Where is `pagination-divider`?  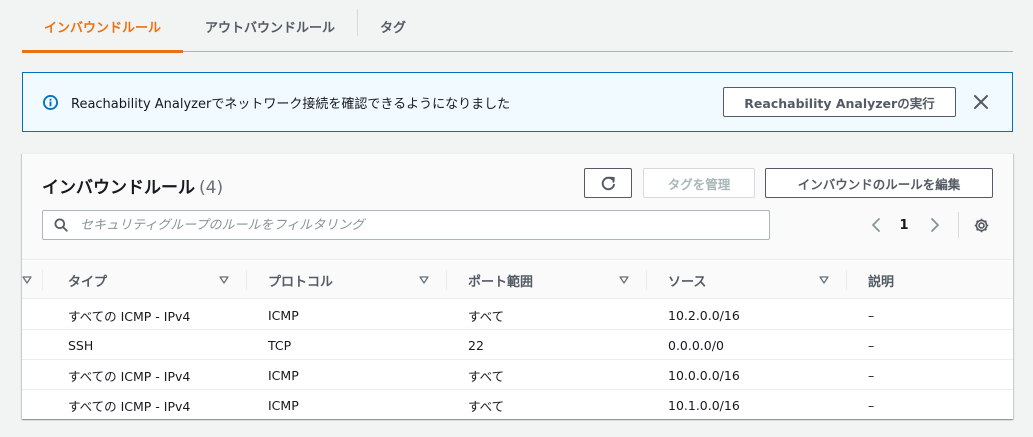
pagination-divider is located at coordinates (958, 225).